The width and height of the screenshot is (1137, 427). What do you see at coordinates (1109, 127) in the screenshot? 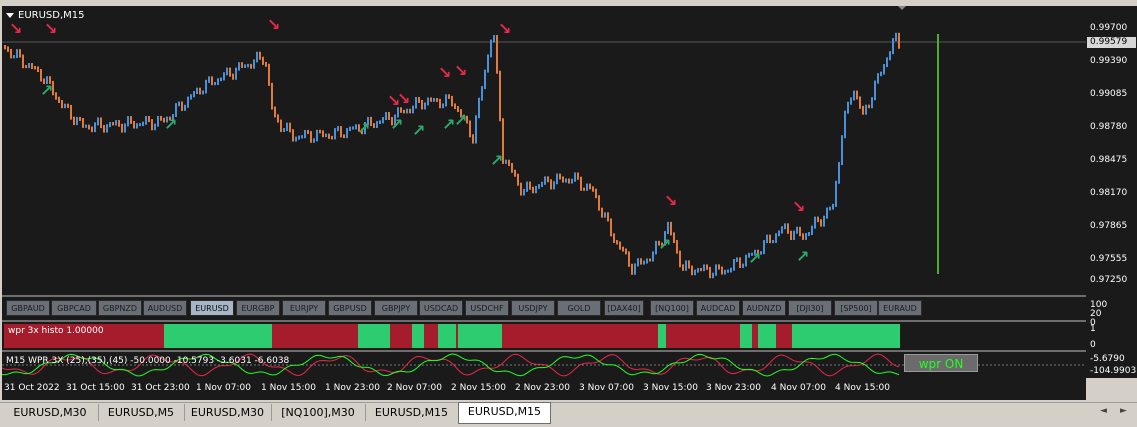
I see `price-label: 0.98780` at bounding box center [1109, 127].